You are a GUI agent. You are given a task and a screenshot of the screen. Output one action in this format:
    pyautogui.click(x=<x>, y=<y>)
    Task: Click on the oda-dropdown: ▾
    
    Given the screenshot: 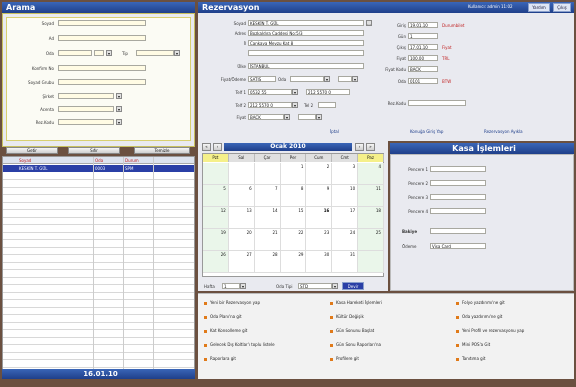 What is the action you would take?
    pyautogui.click(x=109, y=53)
    